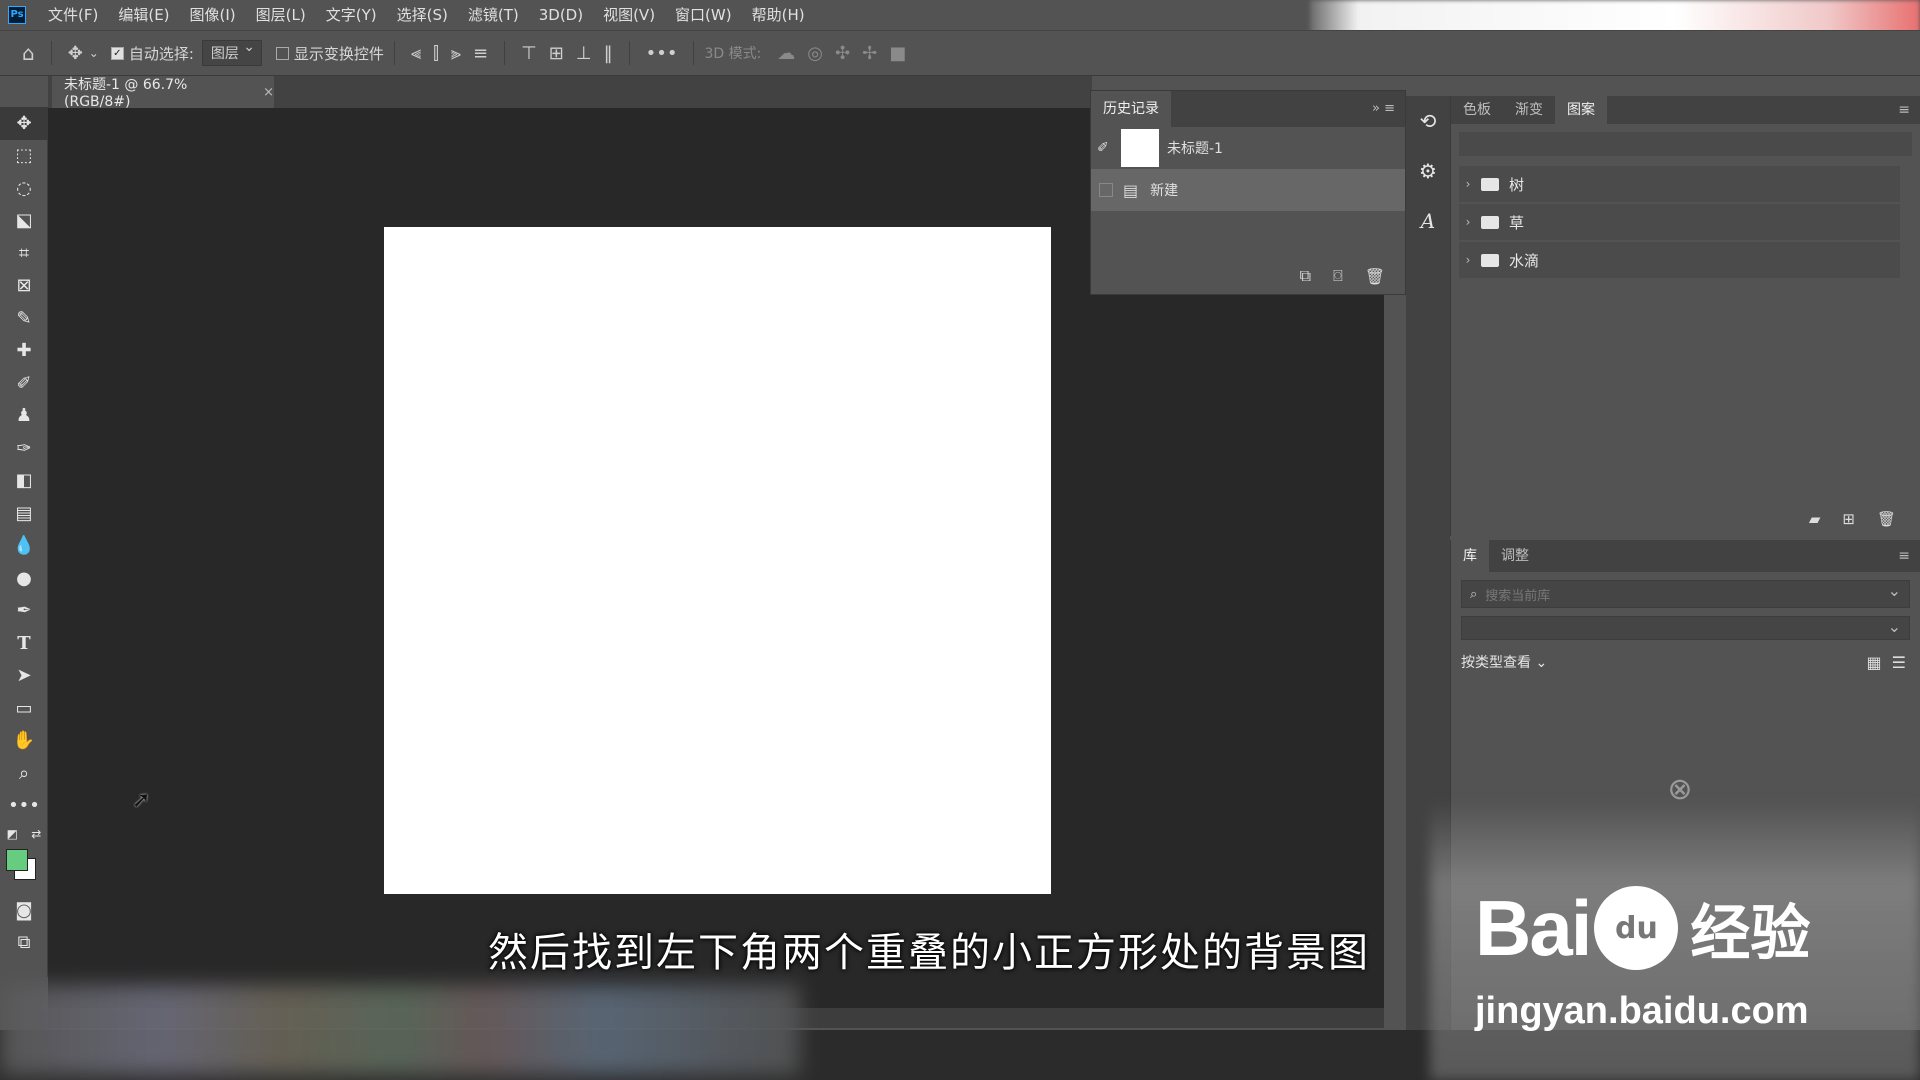 Image resolution: width=1920 pixels, height=1080 pixels. What do you see at coordinates (24, 676) in the screenshot?
I see `path-select-tool-icon: ➤` at bounding box center [24, 676].